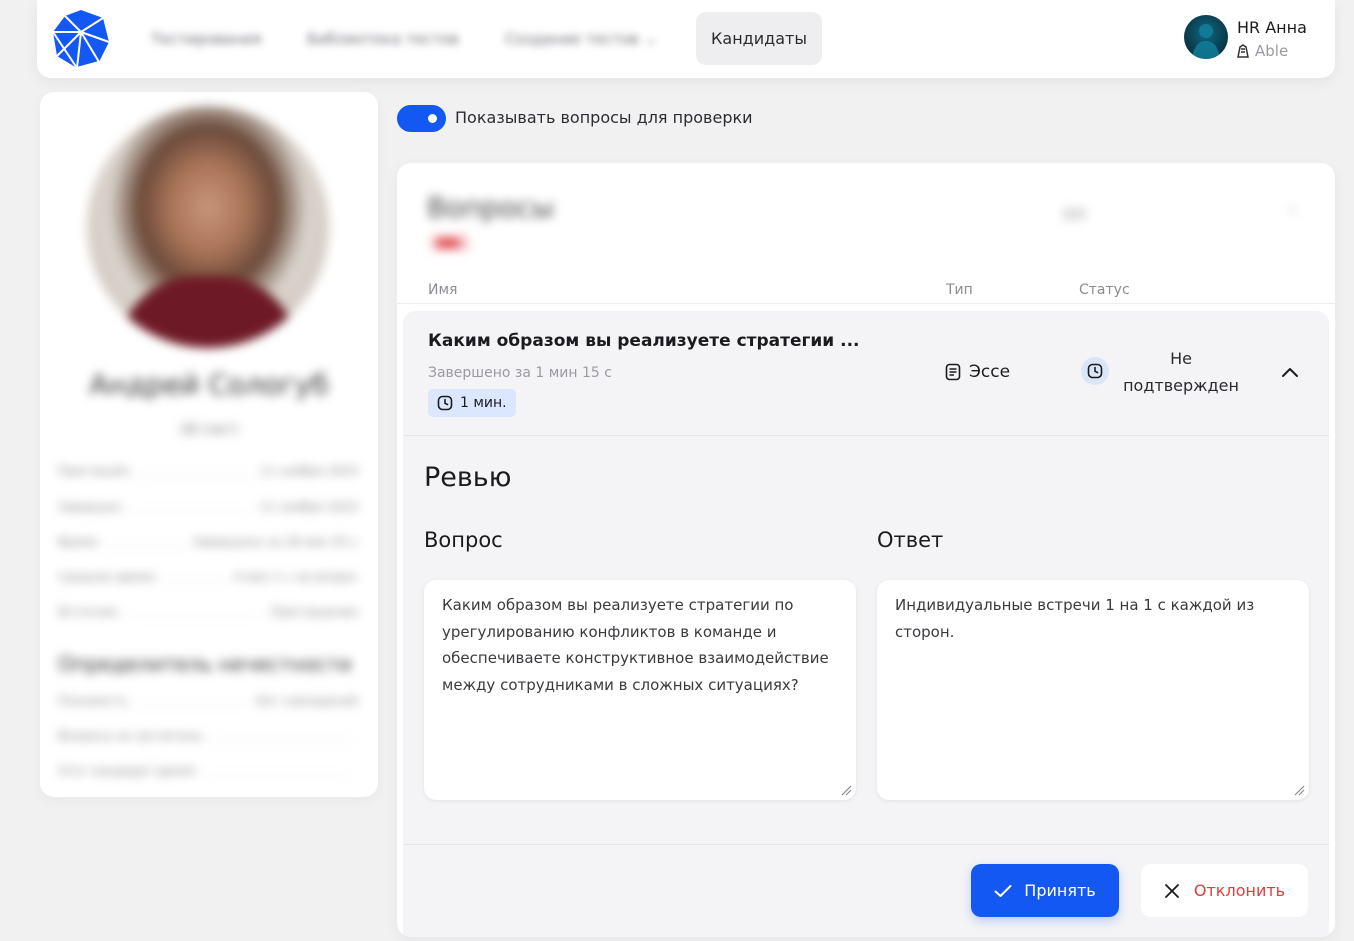  Describe the element at coordinates (450, 243) in the screenshot. I see `score-badge` at that location.